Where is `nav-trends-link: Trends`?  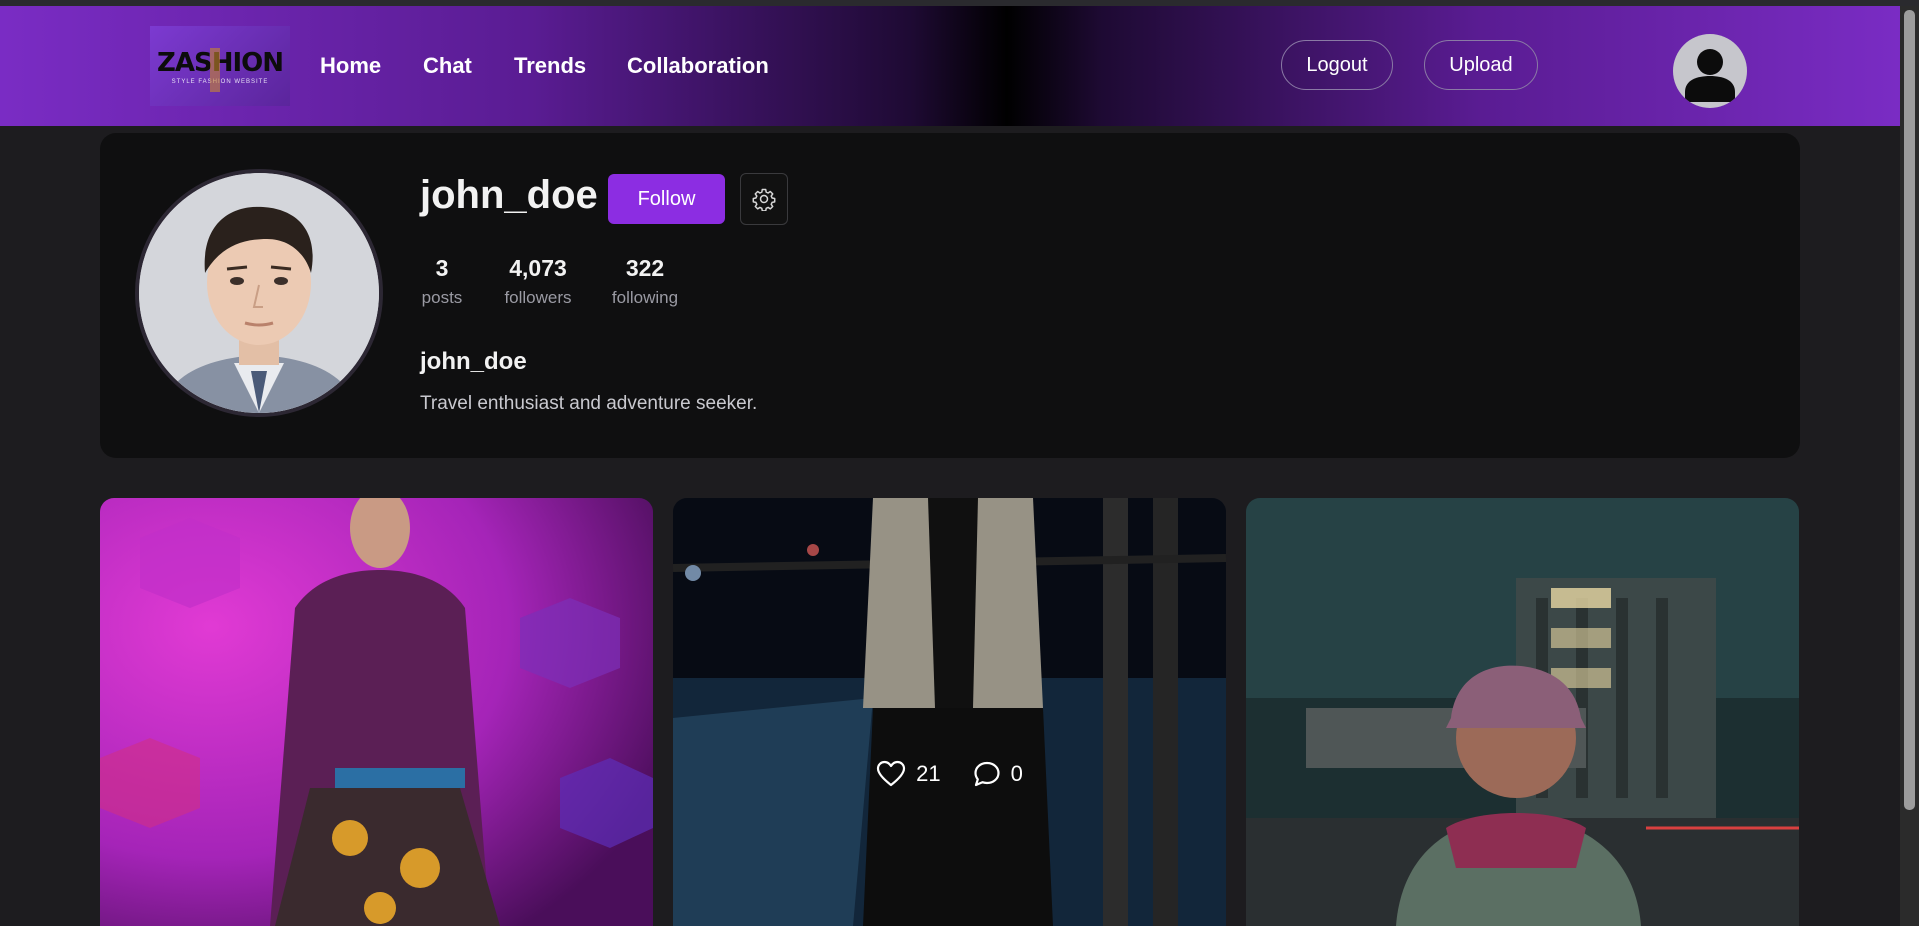
nav-trends-link: Trends is located at coordinates (550, 66).